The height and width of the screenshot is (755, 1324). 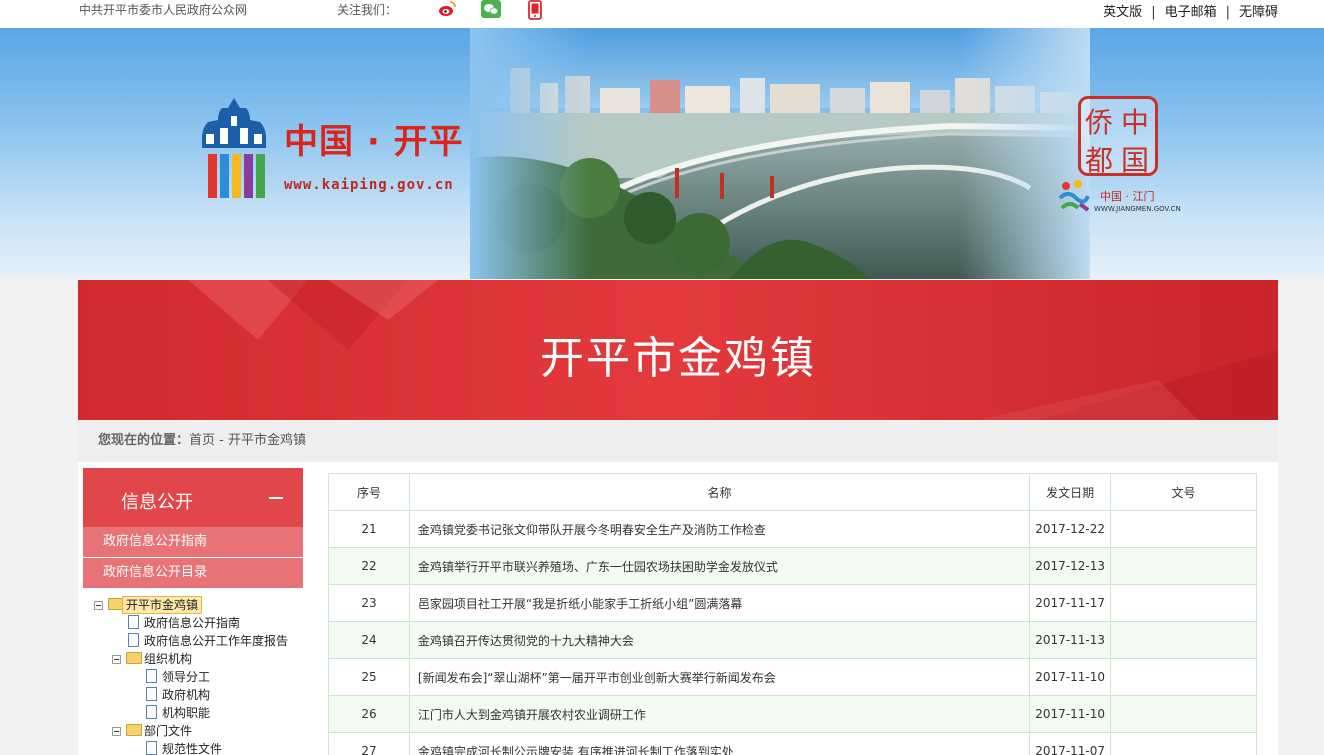 I want to click on accessibility-link: 无障碍, so click(x=1258, y=10).